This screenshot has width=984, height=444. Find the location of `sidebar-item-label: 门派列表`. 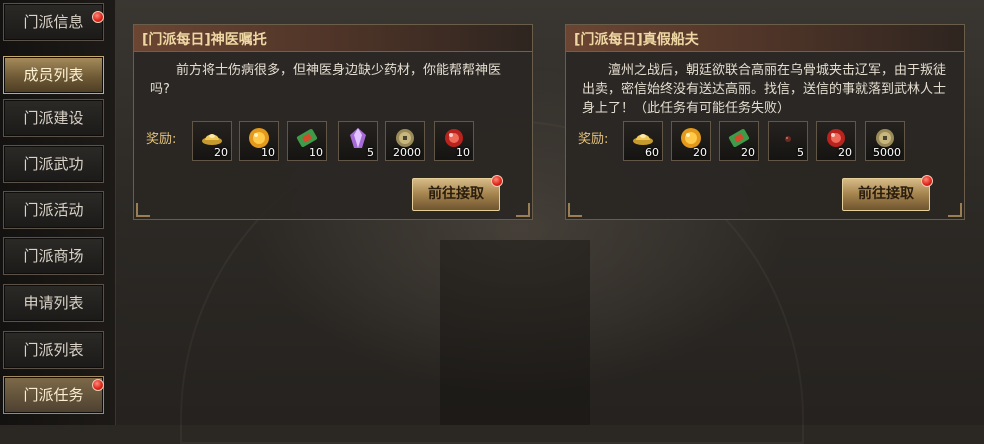

sidebar-item-label: 门派列表 is located at coordinates (53, 350).